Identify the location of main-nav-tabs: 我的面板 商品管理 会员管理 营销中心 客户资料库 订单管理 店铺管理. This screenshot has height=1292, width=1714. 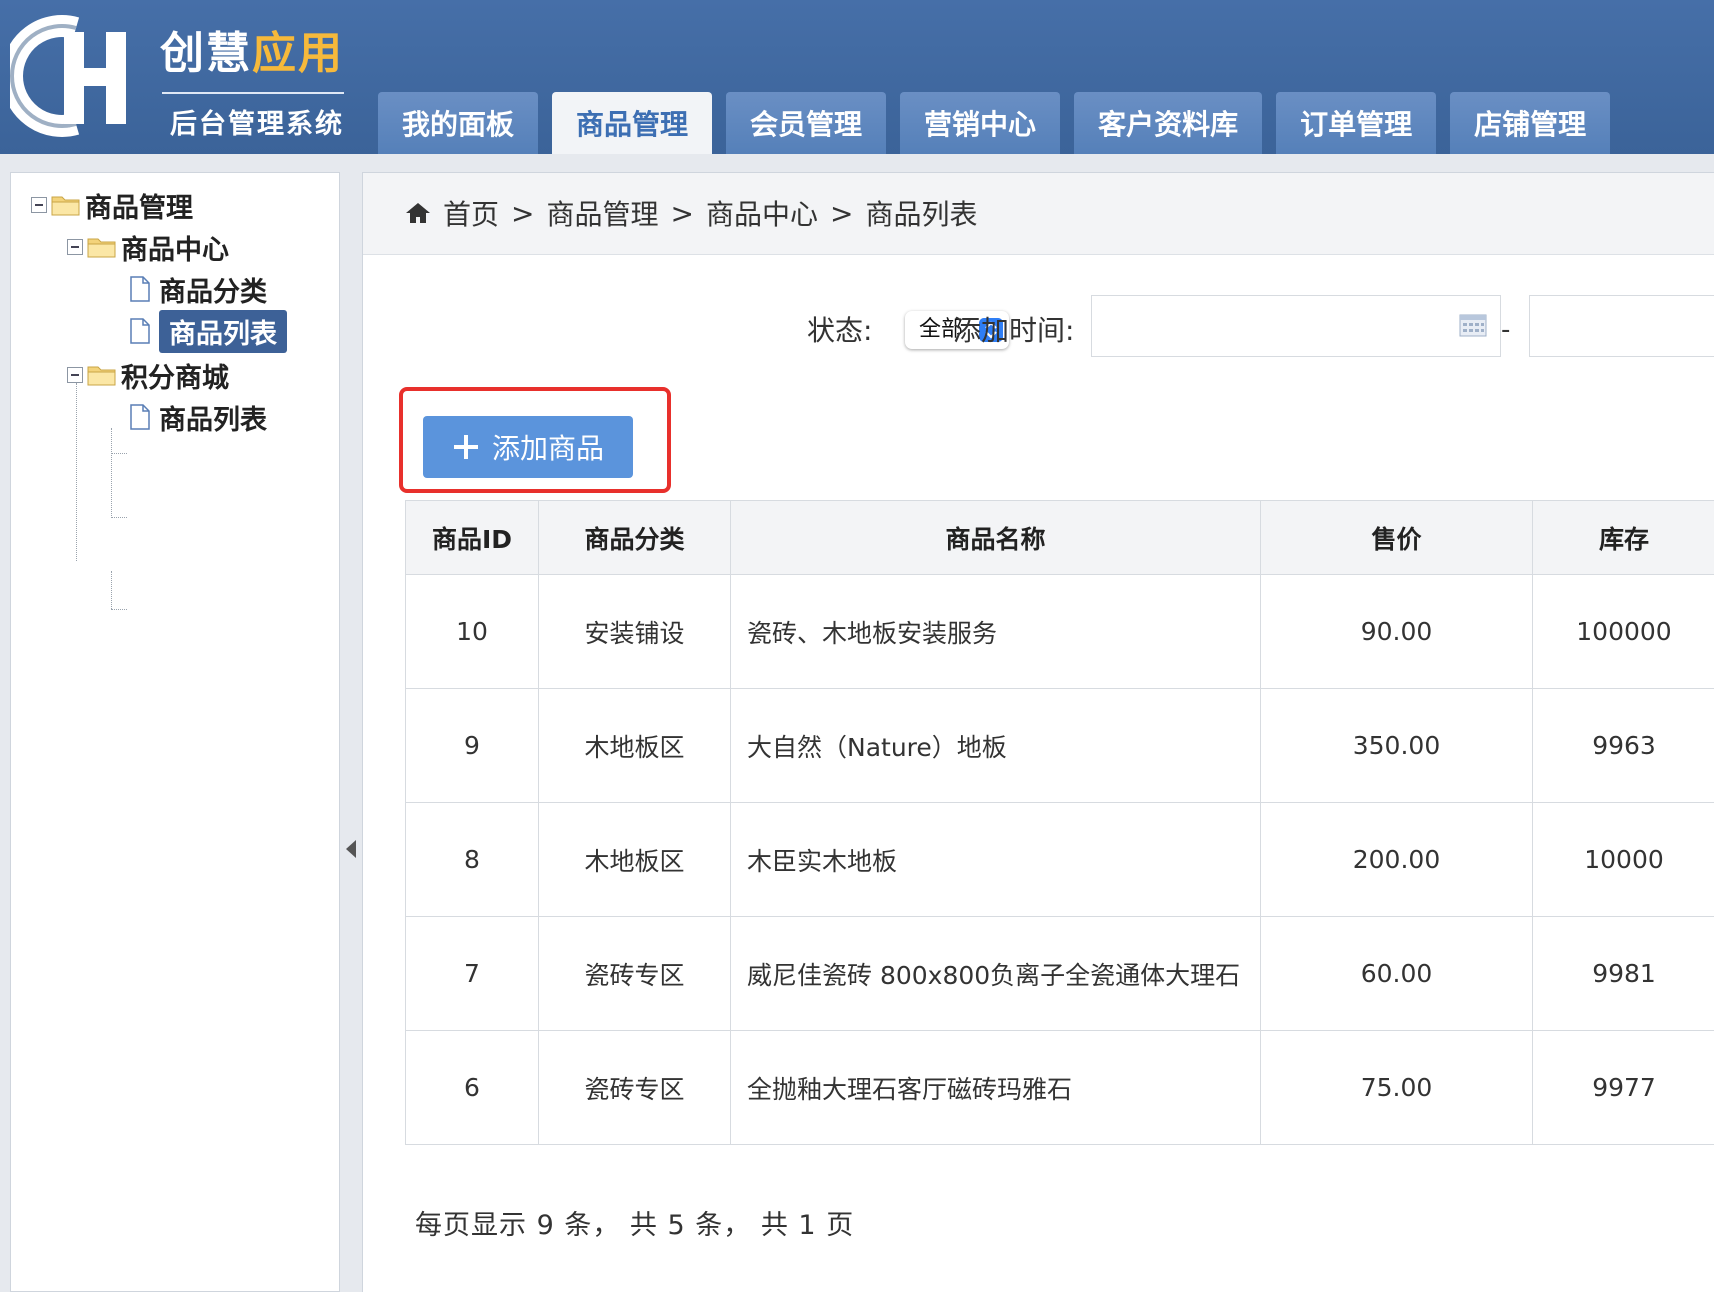
(994, 123).